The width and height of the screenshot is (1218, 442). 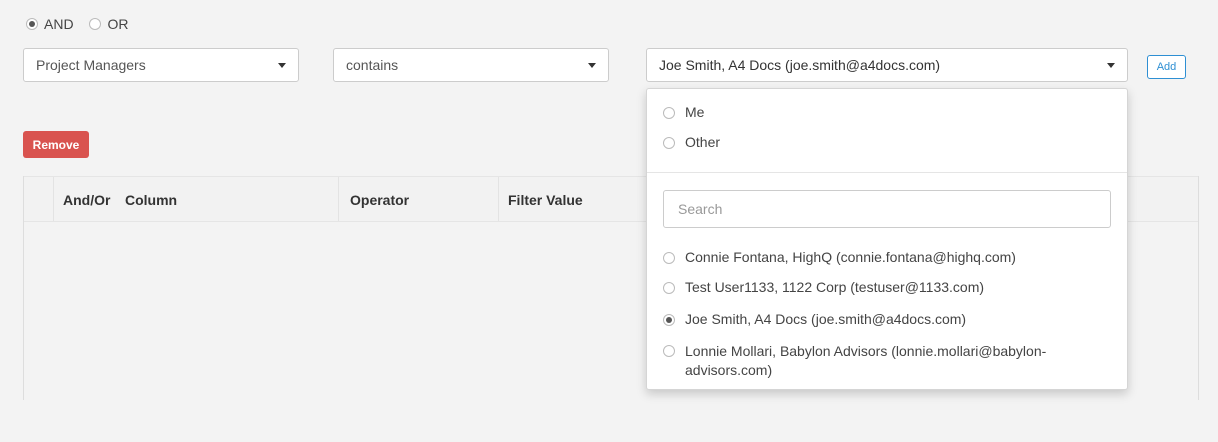 I want to click on option-me-label: Me, so click(x=695, y=112).